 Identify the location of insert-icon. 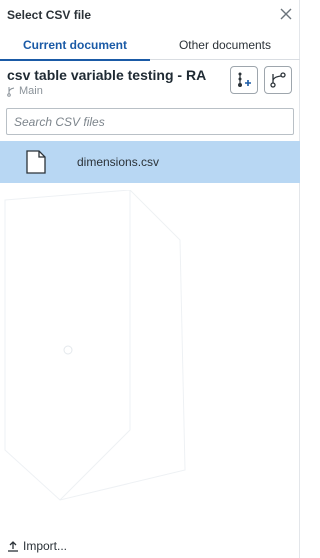
(244, 79).